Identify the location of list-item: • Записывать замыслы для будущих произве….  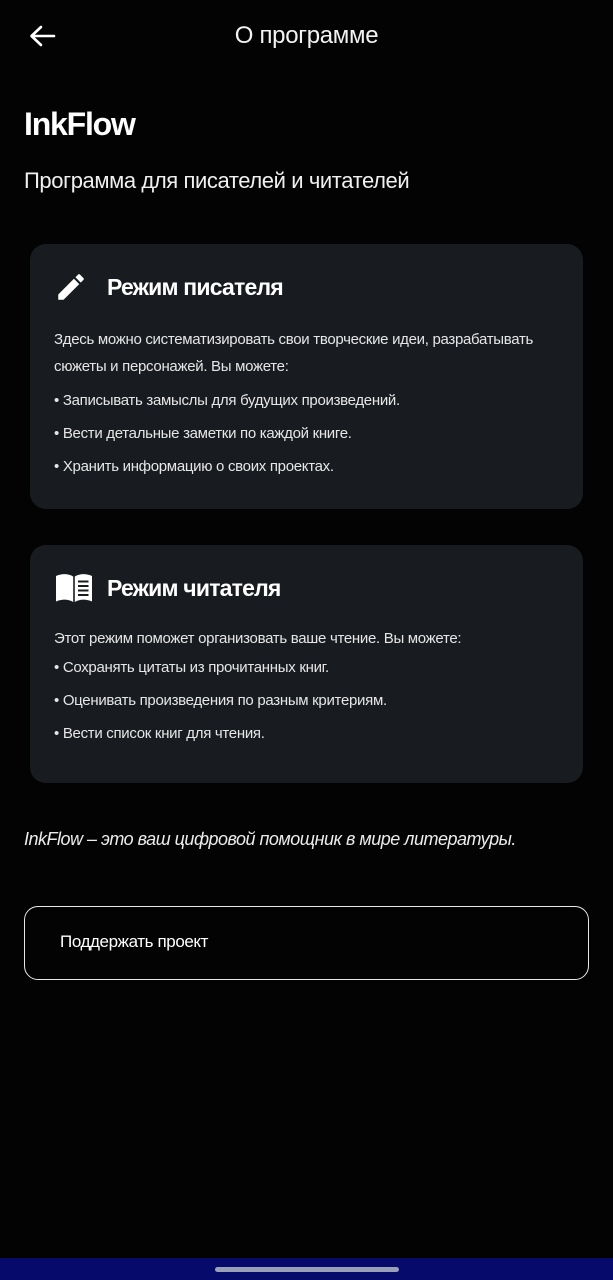
(227, 400).